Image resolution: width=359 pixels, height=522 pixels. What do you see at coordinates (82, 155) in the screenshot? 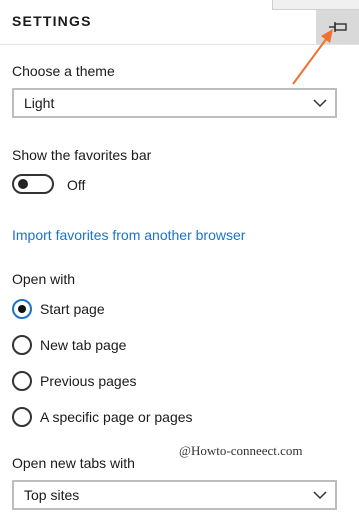
I see `favorites-bar-label: Show the favorites bar` at bounding box center [82, 155].